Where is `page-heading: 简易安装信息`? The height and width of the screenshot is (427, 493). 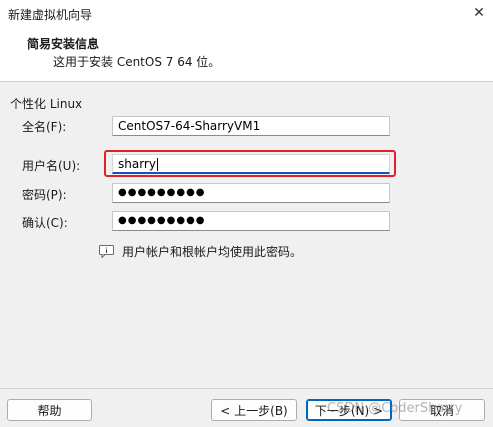
page-heading: 简易安装信息 is located at coordinates (63, 44).